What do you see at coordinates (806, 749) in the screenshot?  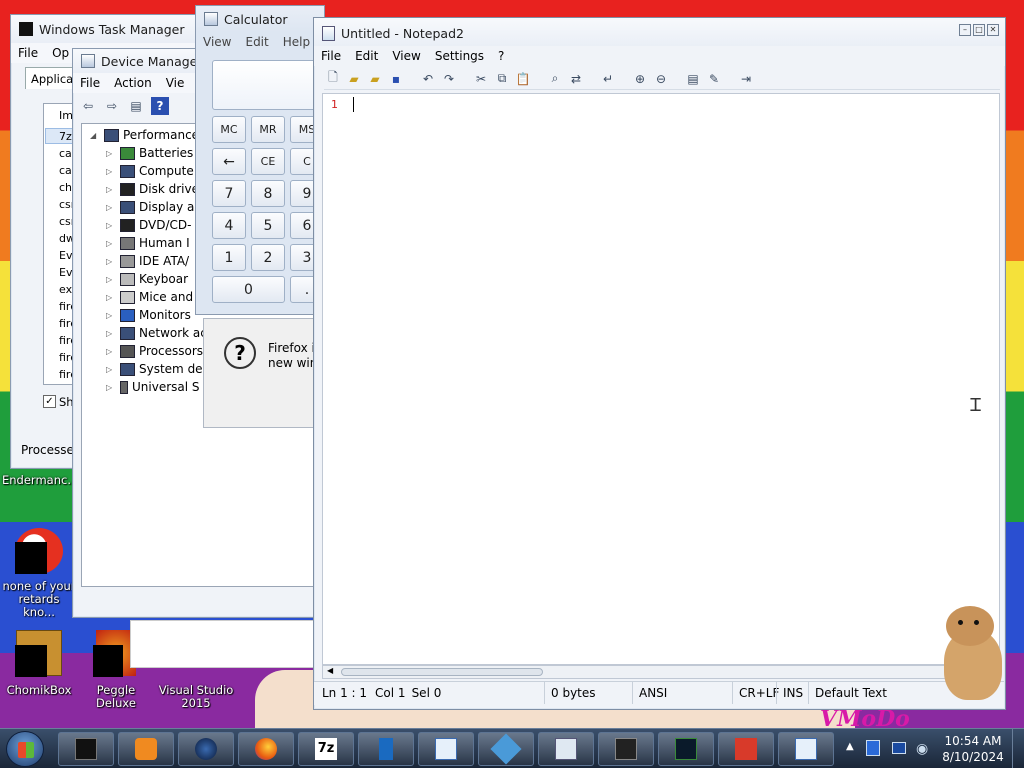 I see `taskbar-notepad2` at bounding box center [806, 749].